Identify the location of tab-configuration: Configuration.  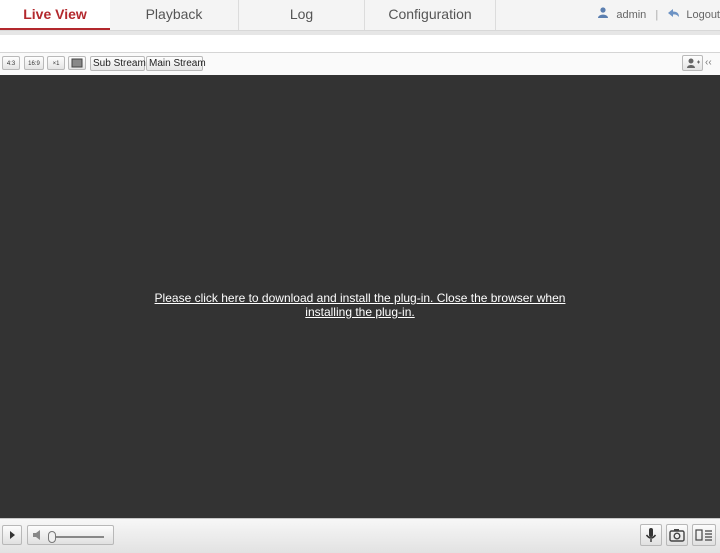
(430, 15).